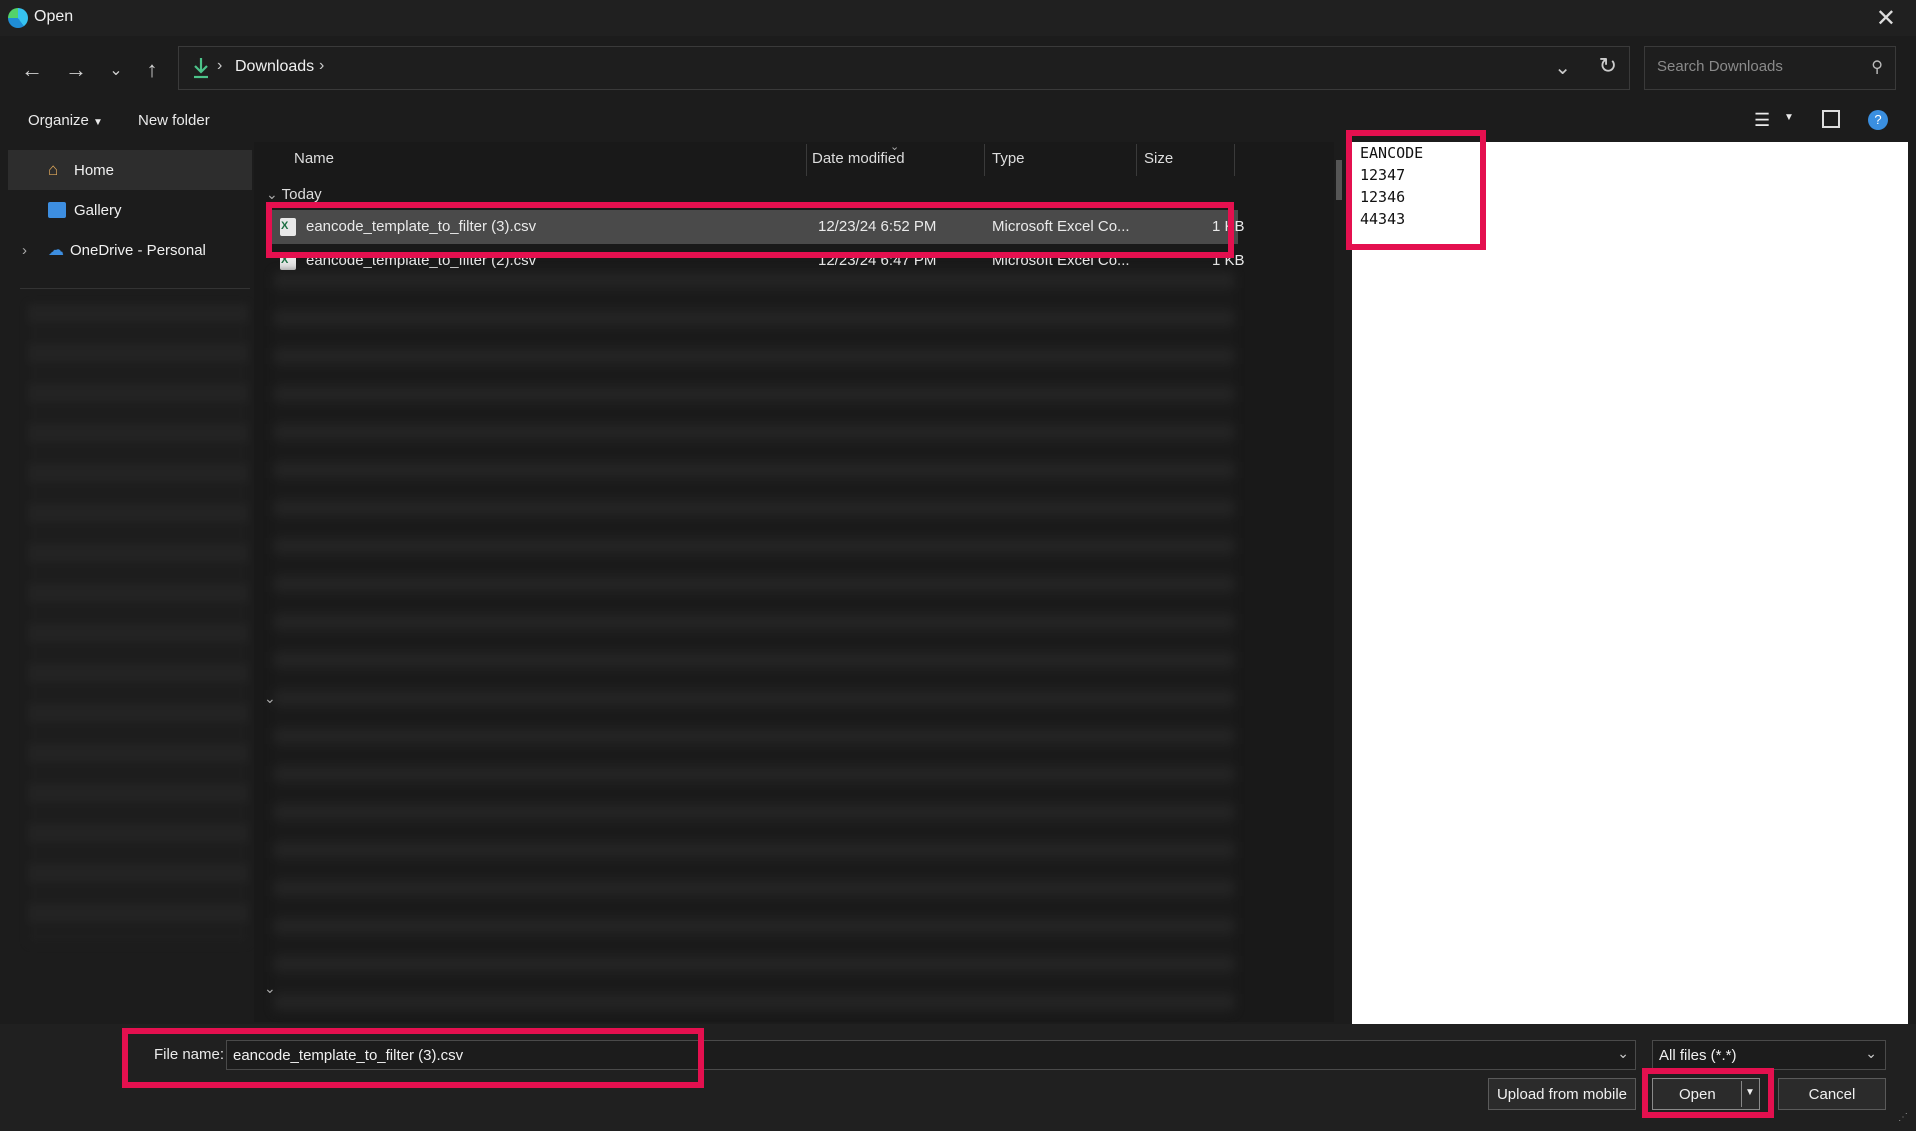 This screenshot has height=1131, width=1916. What do you see at coordinates (1698, 1055) in the screenshot?
I see `file-type-value: All files (*.*)` at bounding box center [1698, 1055].